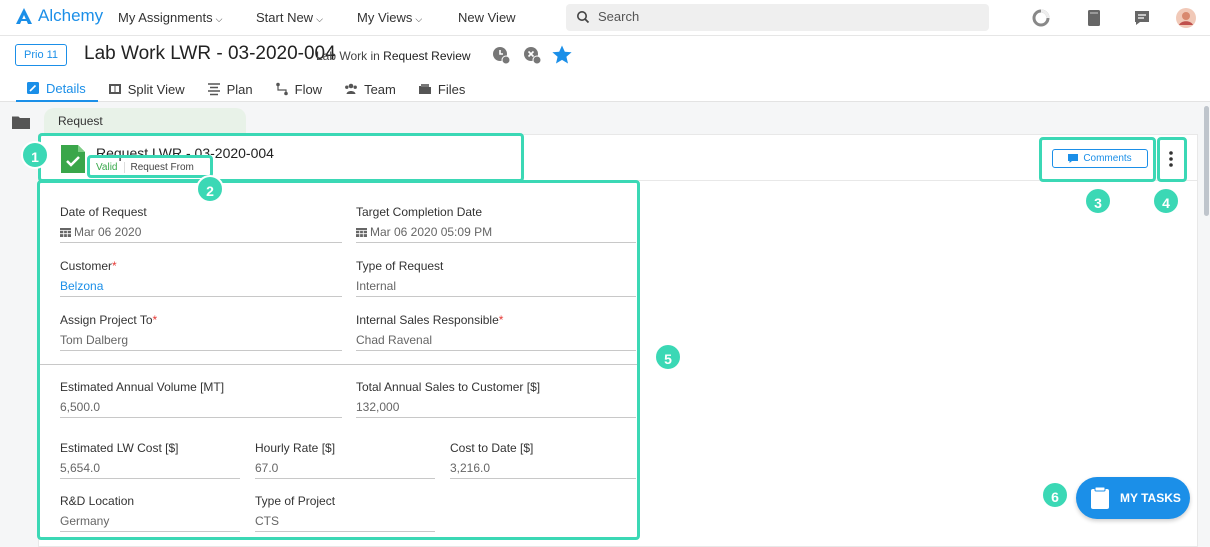 The image size is (1210, 547). What do you see at coordinates (170, 17) in the screenshot?
I see `nav-my-assignments: My Assignments ⌵` at bounding box center [170, 17].